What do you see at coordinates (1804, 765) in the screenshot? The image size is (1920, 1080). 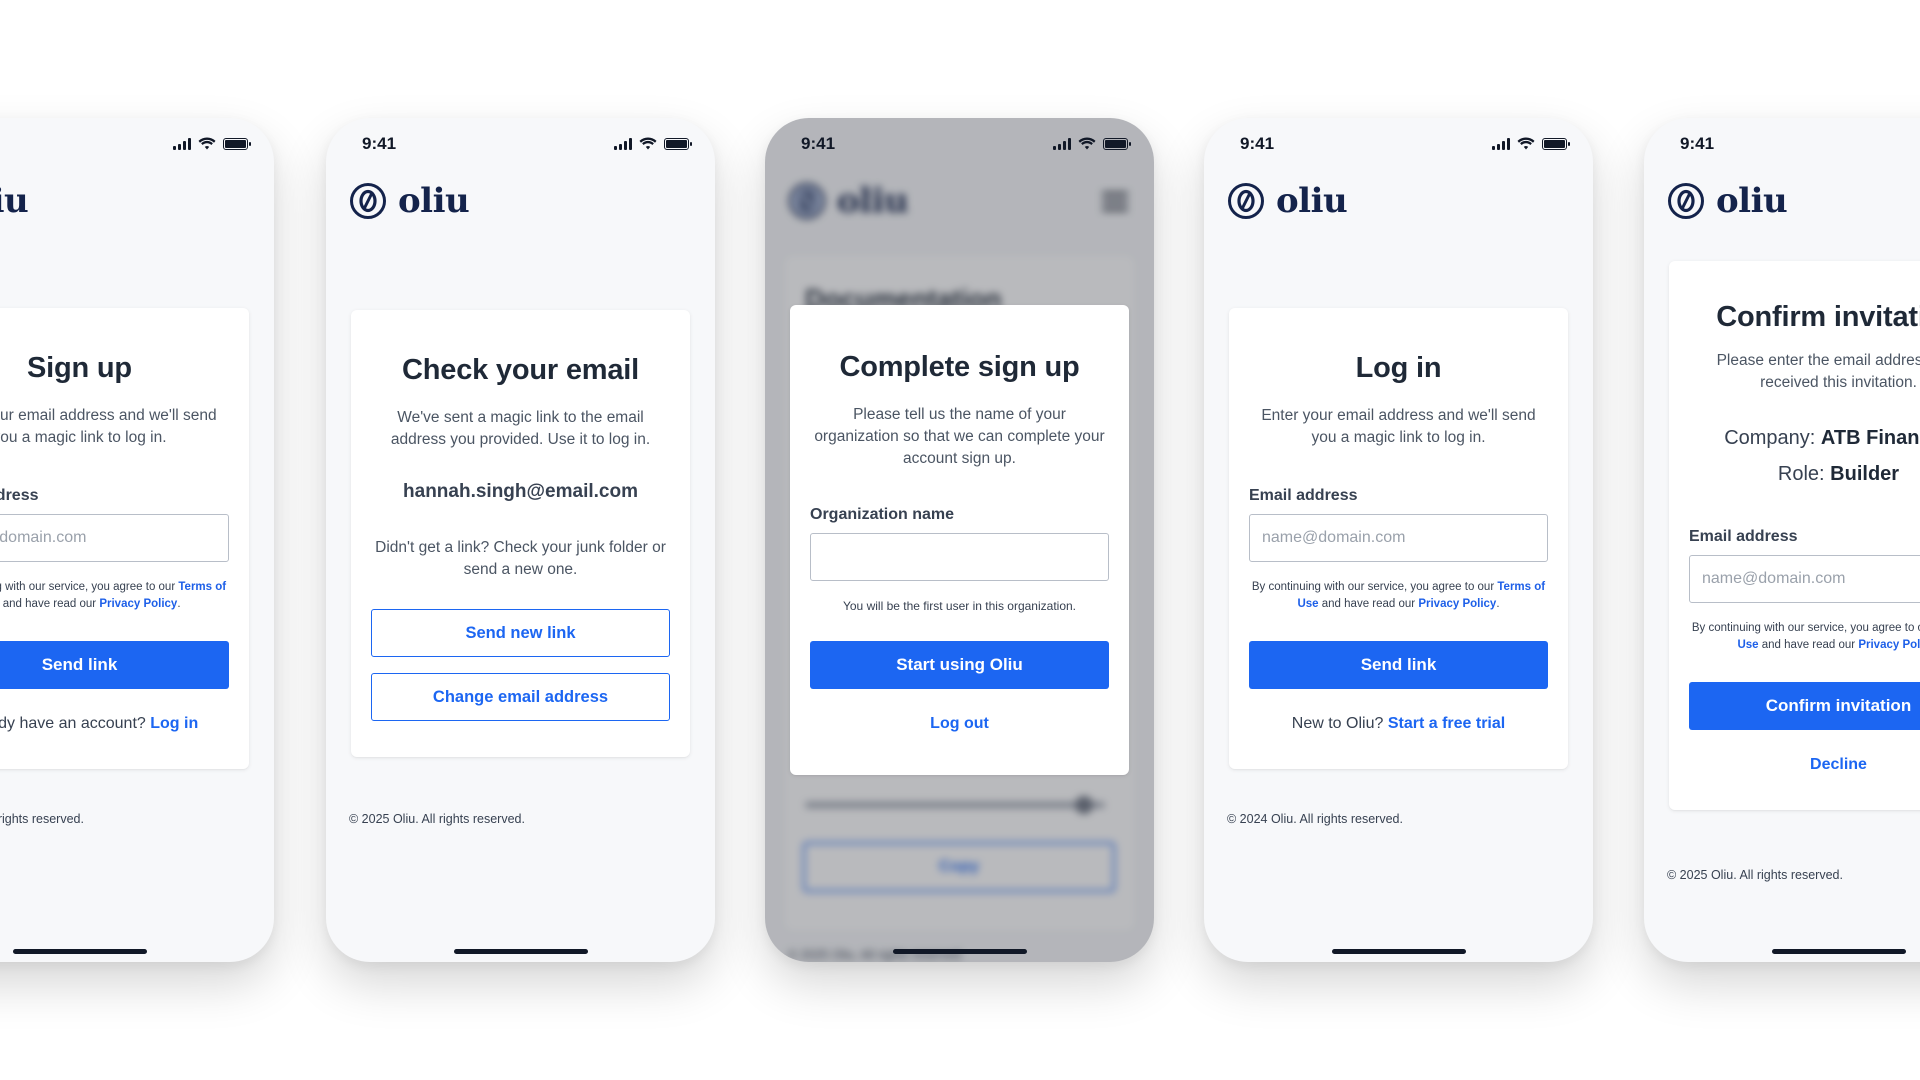 I see `decline-link: Decline` at bounding box center [1804, 765].